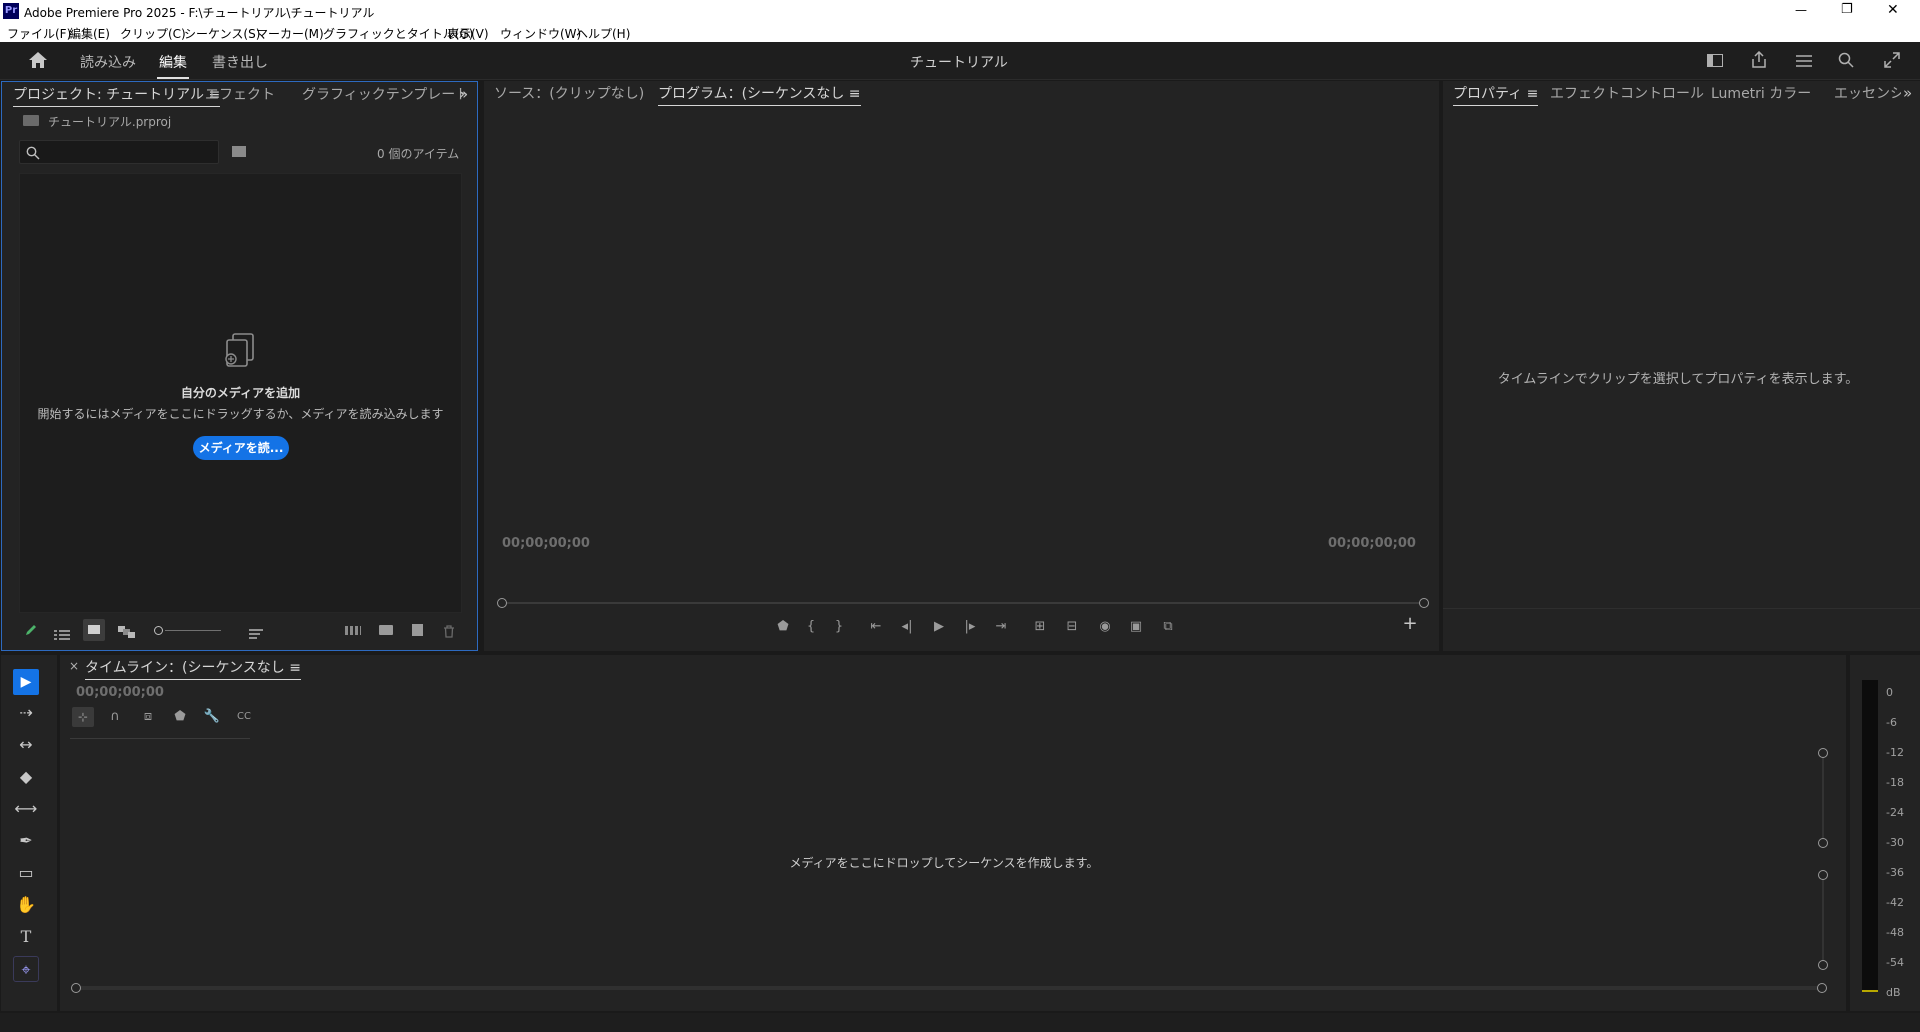 The image size is (1920, 1032). Describe the element at coordinates (1893, 10) in the screenshot. I see `close-button: ✕` at that location.